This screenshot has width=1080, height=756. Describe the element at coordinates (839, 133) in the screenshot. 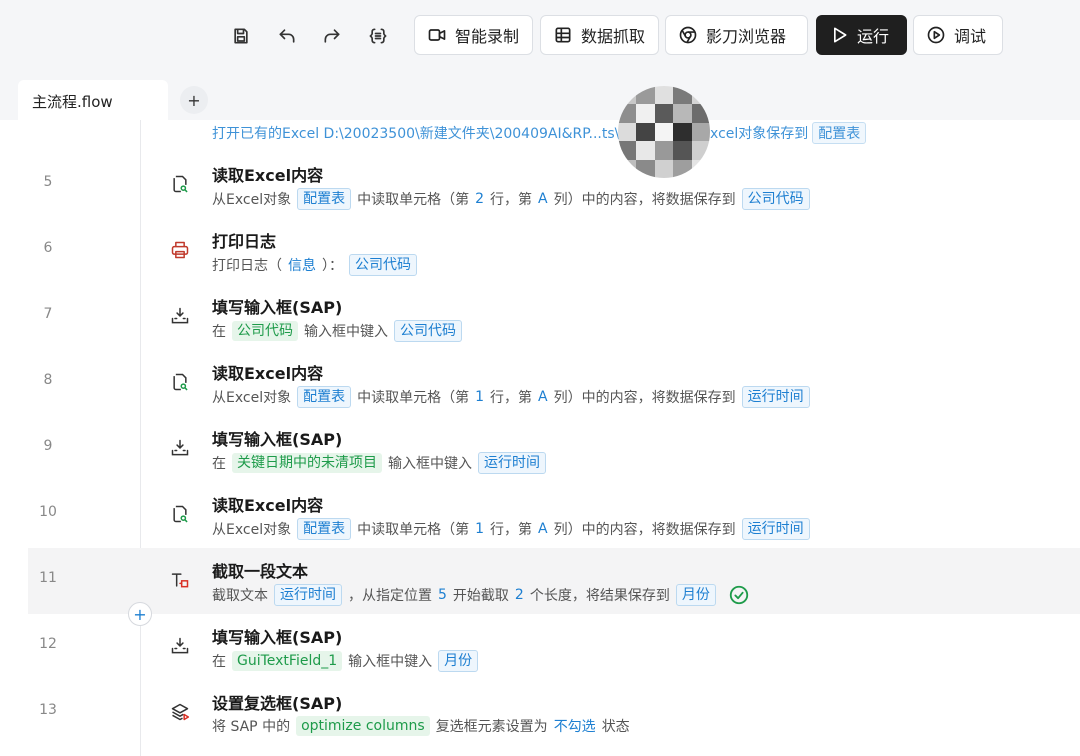

I see `partial-step-chip: 配置表` at that location.